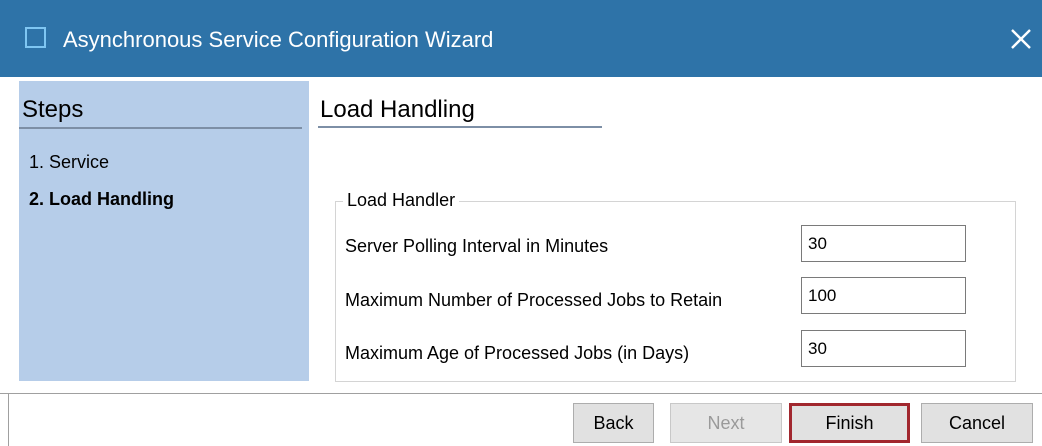 The image size is (1042, 446). Describe the element at coordinates (102, 199) in the screenshot. I see `step-item-load-handling: 2. Load Handling` at that location.